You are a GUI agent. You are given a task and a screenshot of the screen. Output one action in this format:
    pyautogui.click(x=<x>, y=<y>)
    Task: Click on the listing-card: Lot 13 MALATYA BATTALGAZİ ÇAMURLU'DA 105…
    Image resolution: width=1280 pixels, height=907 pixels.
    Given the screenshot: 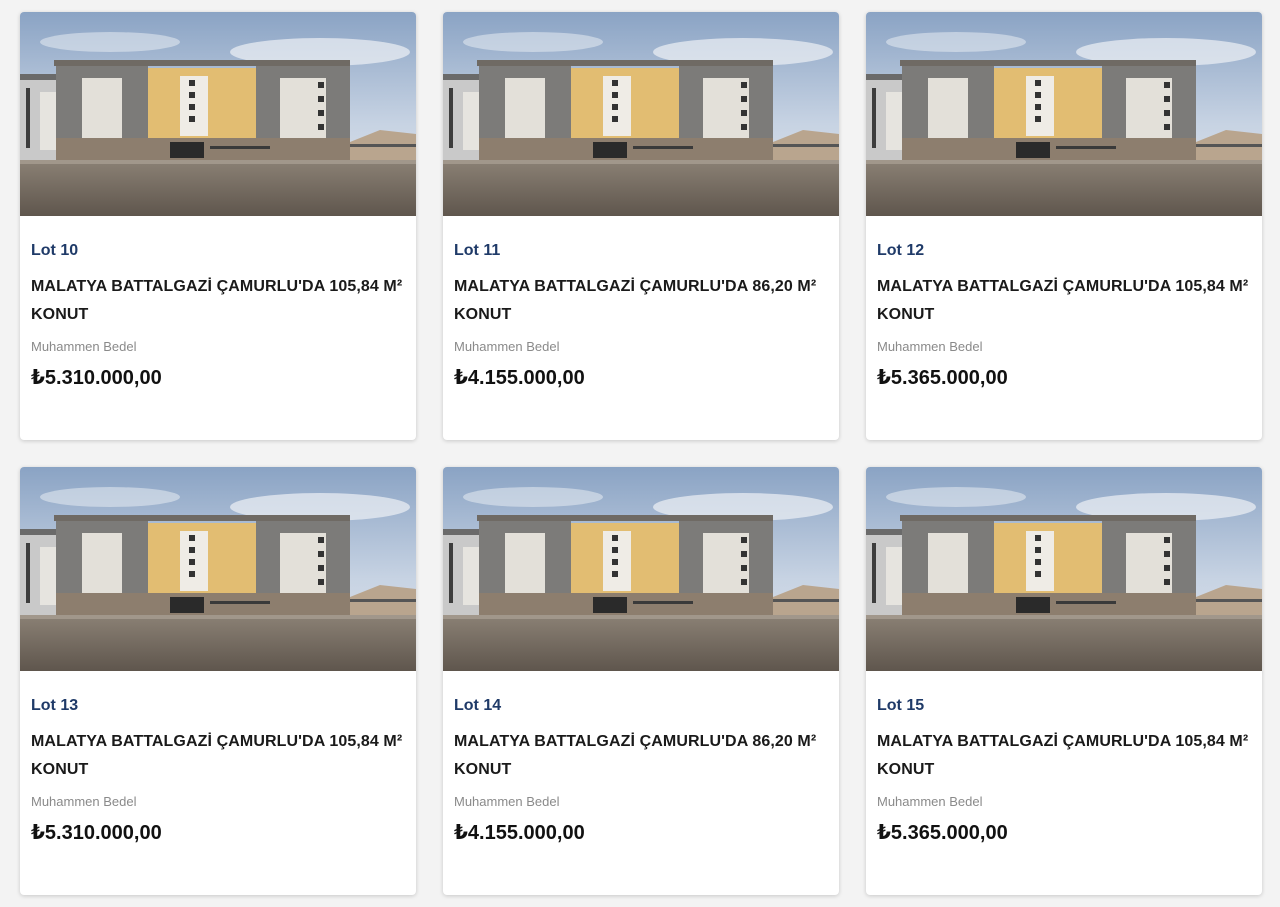 What is the action you would take?
    pyautogui.click(x=218, y=681)
    